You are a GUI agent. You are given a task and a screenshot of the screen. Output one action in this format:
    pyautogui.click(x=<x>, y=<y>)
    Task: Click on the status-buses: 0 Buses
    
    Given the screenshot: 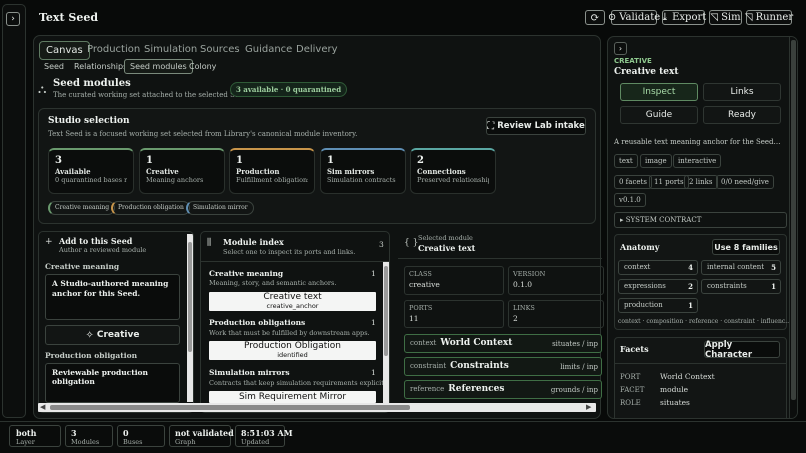 What is the action you would take?
    pyautogui.click(x=141, y=436)
    